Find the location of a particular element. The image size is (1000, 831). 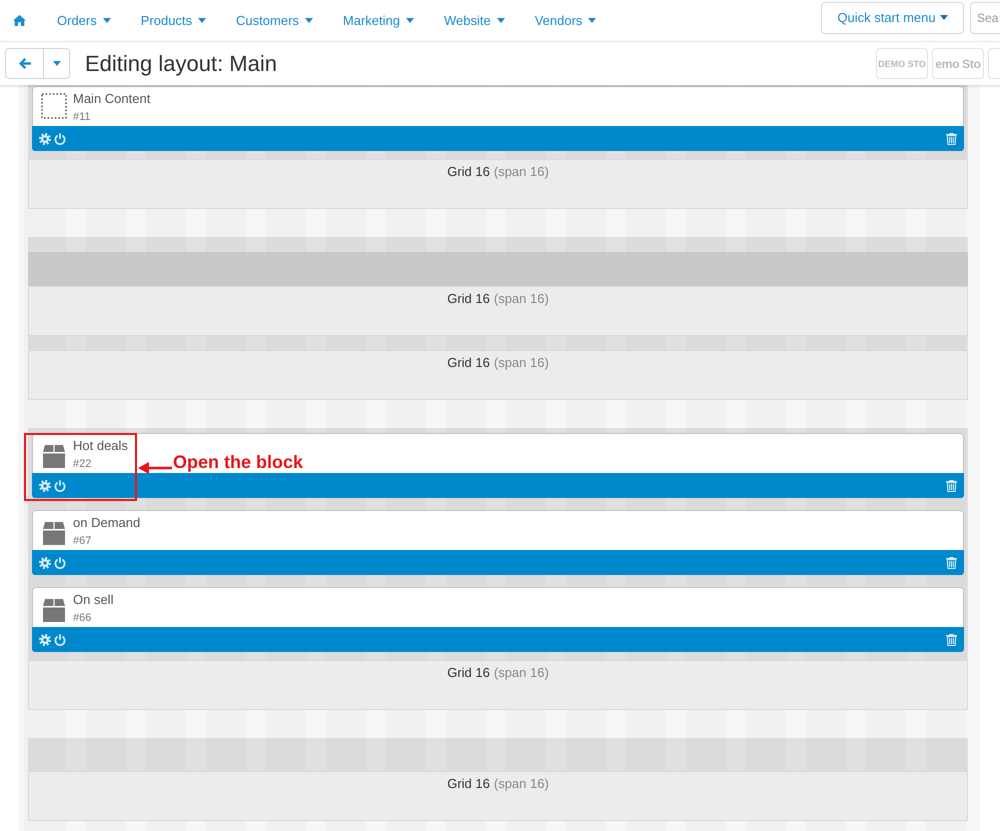

block-title: on Demand is located at coordinates (106, 523).